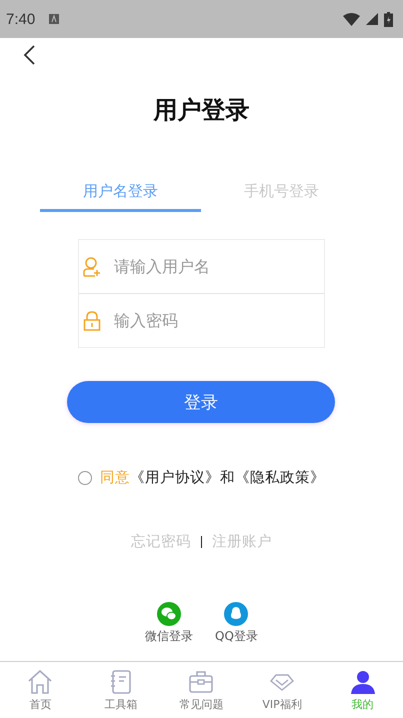 Image resolution: width=403 pixels, height=718 pixels. Describe the element at coordinates (85, 477) in the screenshot. I see `agree-radio` at that location.